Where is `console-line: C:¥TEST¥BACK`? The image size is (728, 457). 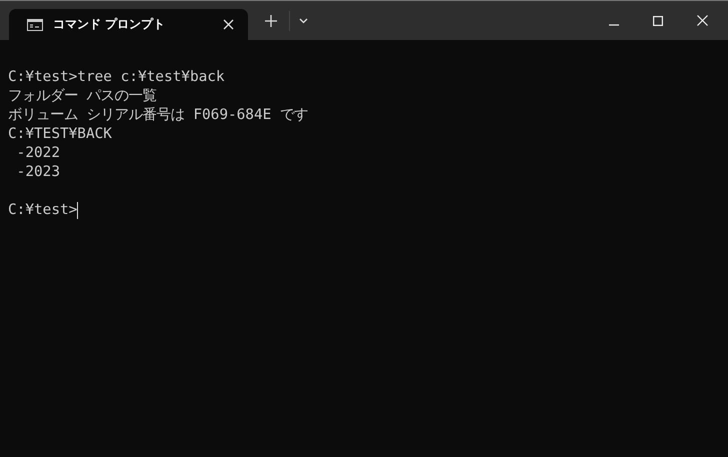 console-line: C:¥TEST¥BACK is located at coordinates (60, 134).